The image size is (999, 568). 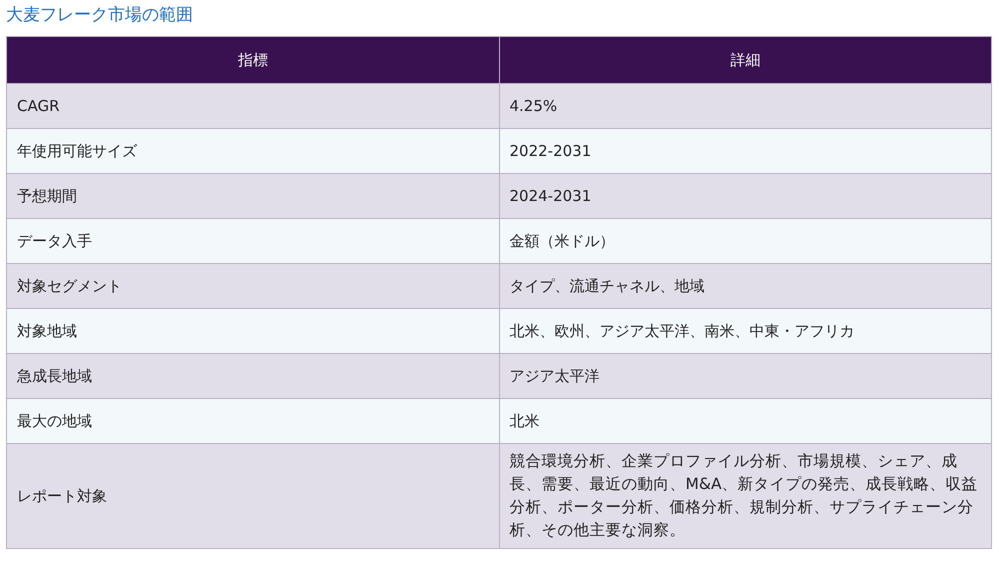 I want to click on table-cell: CAGR, so click(x=252, y=106).